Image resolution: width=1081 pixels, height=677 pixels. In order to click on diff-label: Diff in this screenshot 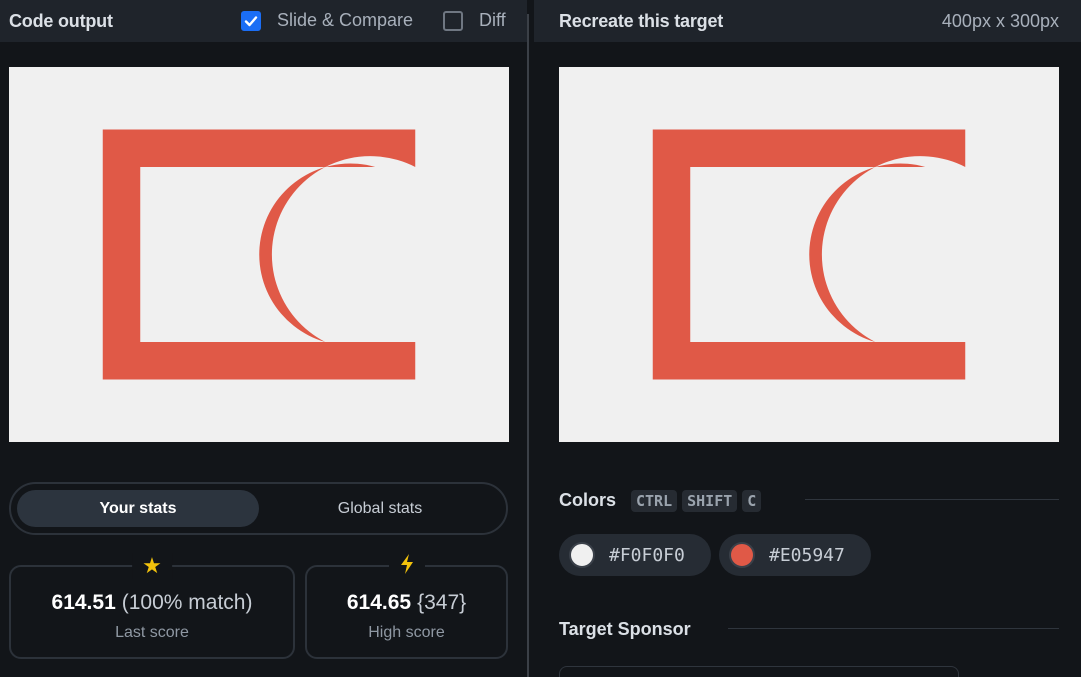, I will do `click(492, 20)`.